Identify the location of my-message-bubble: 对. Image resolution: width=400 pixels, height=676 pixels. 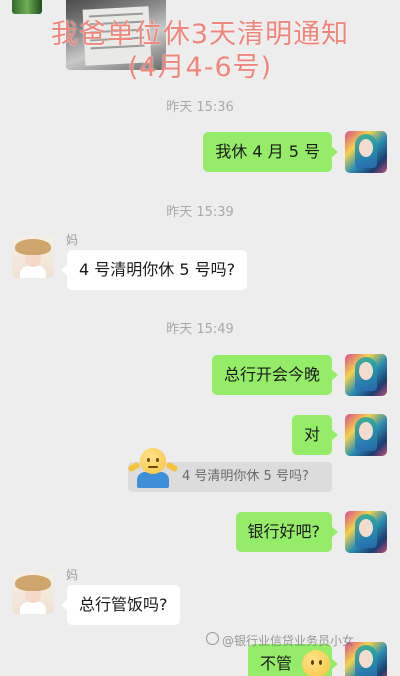
(315, 435).